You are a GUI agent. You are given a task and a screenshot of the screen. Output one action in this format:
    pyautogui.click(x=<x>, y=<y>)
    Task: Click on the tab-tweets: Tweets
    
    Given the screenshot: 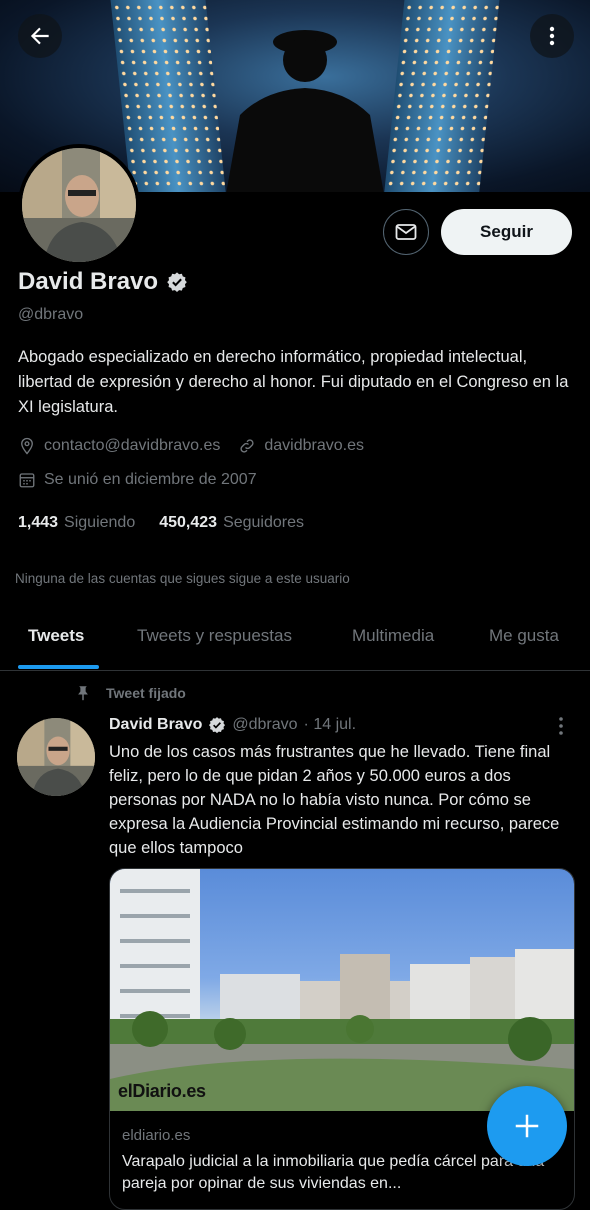 What is the action you would take?
    pyautogui.click(x=56, y=636)
    